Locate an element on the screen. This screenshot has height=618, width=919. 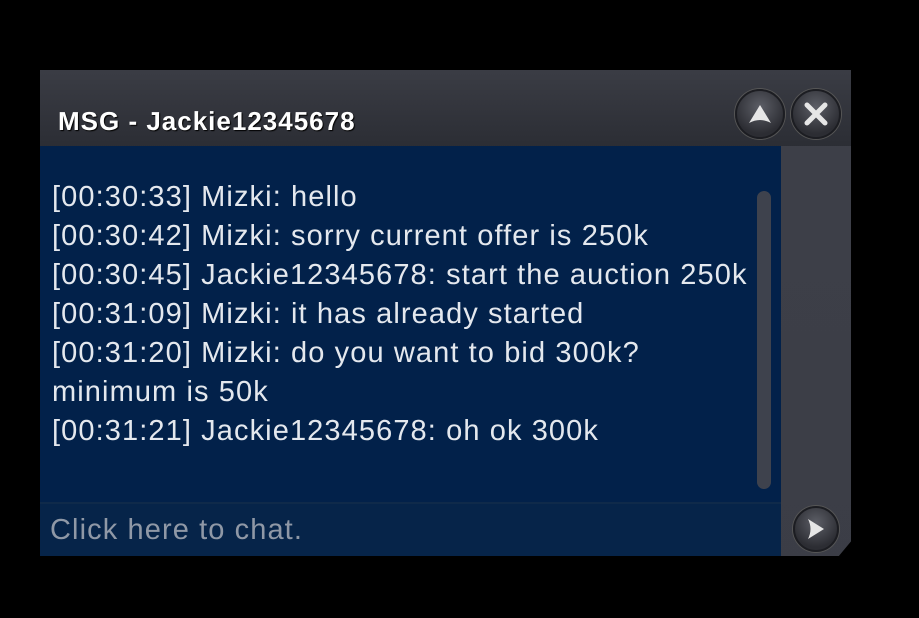
chat-message: [00:31:21] Jackie12345678: oh ok 300k is located at coordinates (326, 431).